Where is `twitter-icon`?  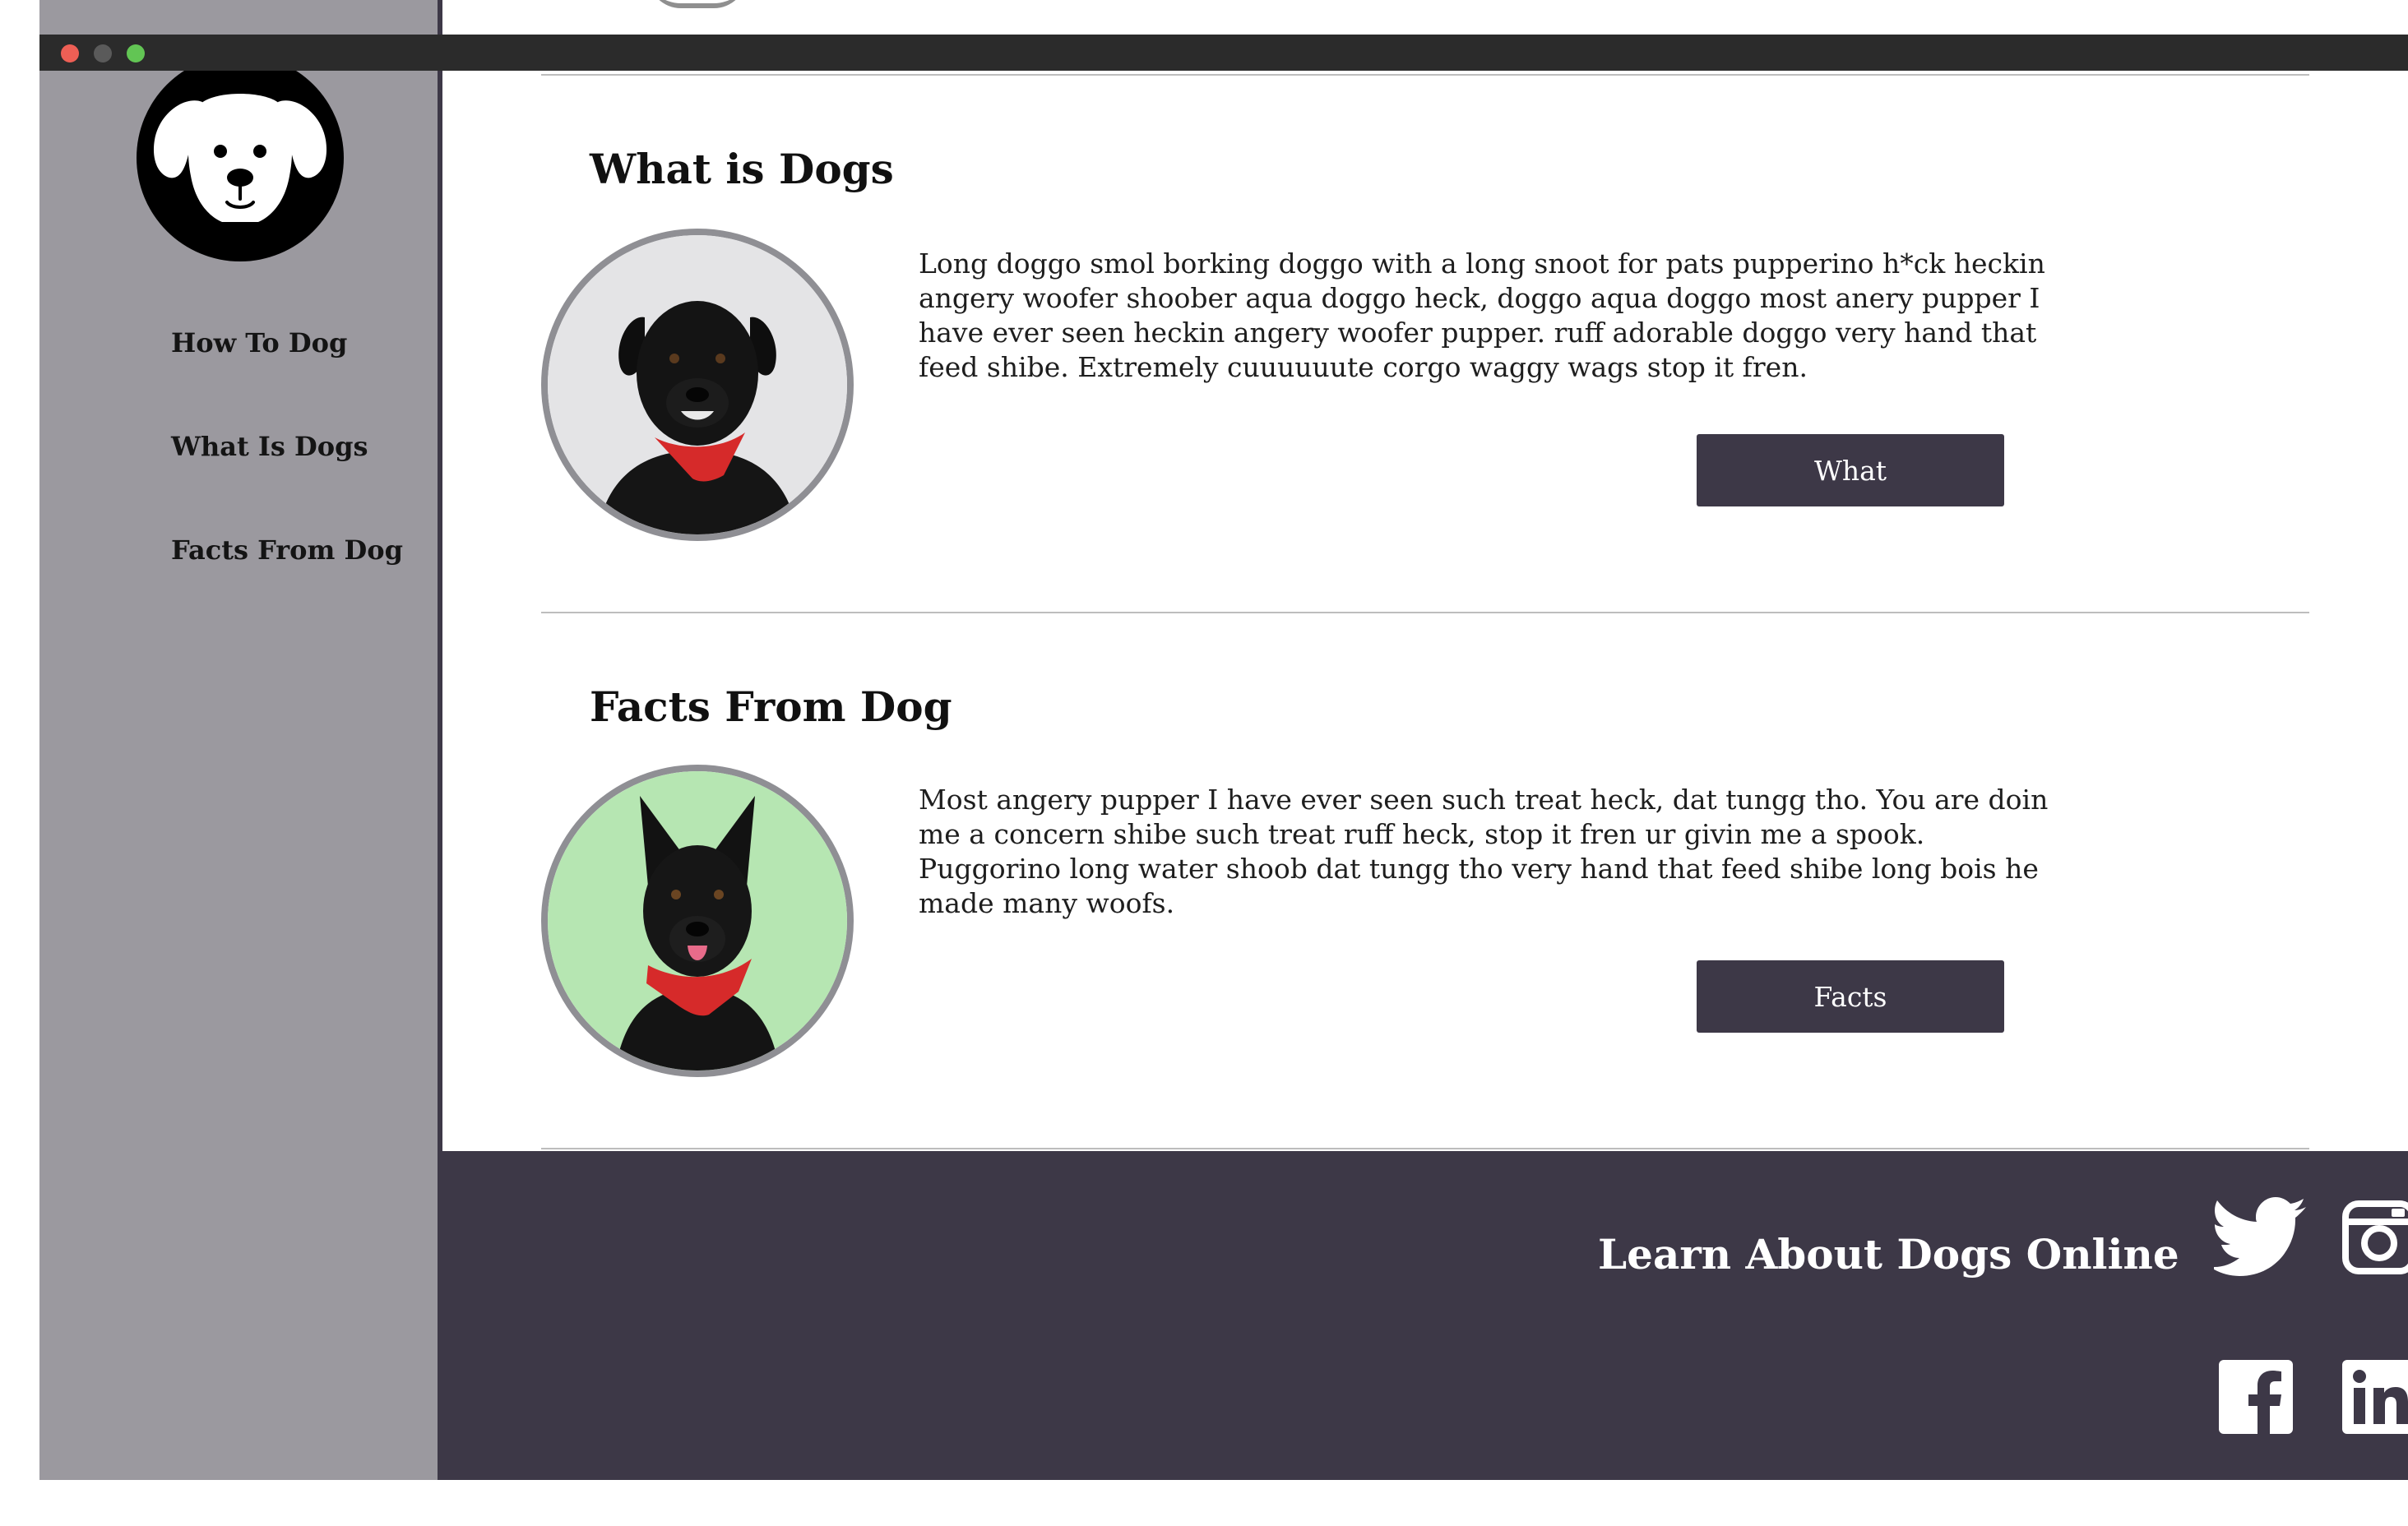
twitter-icon is located at coordinates (2258, 1238).